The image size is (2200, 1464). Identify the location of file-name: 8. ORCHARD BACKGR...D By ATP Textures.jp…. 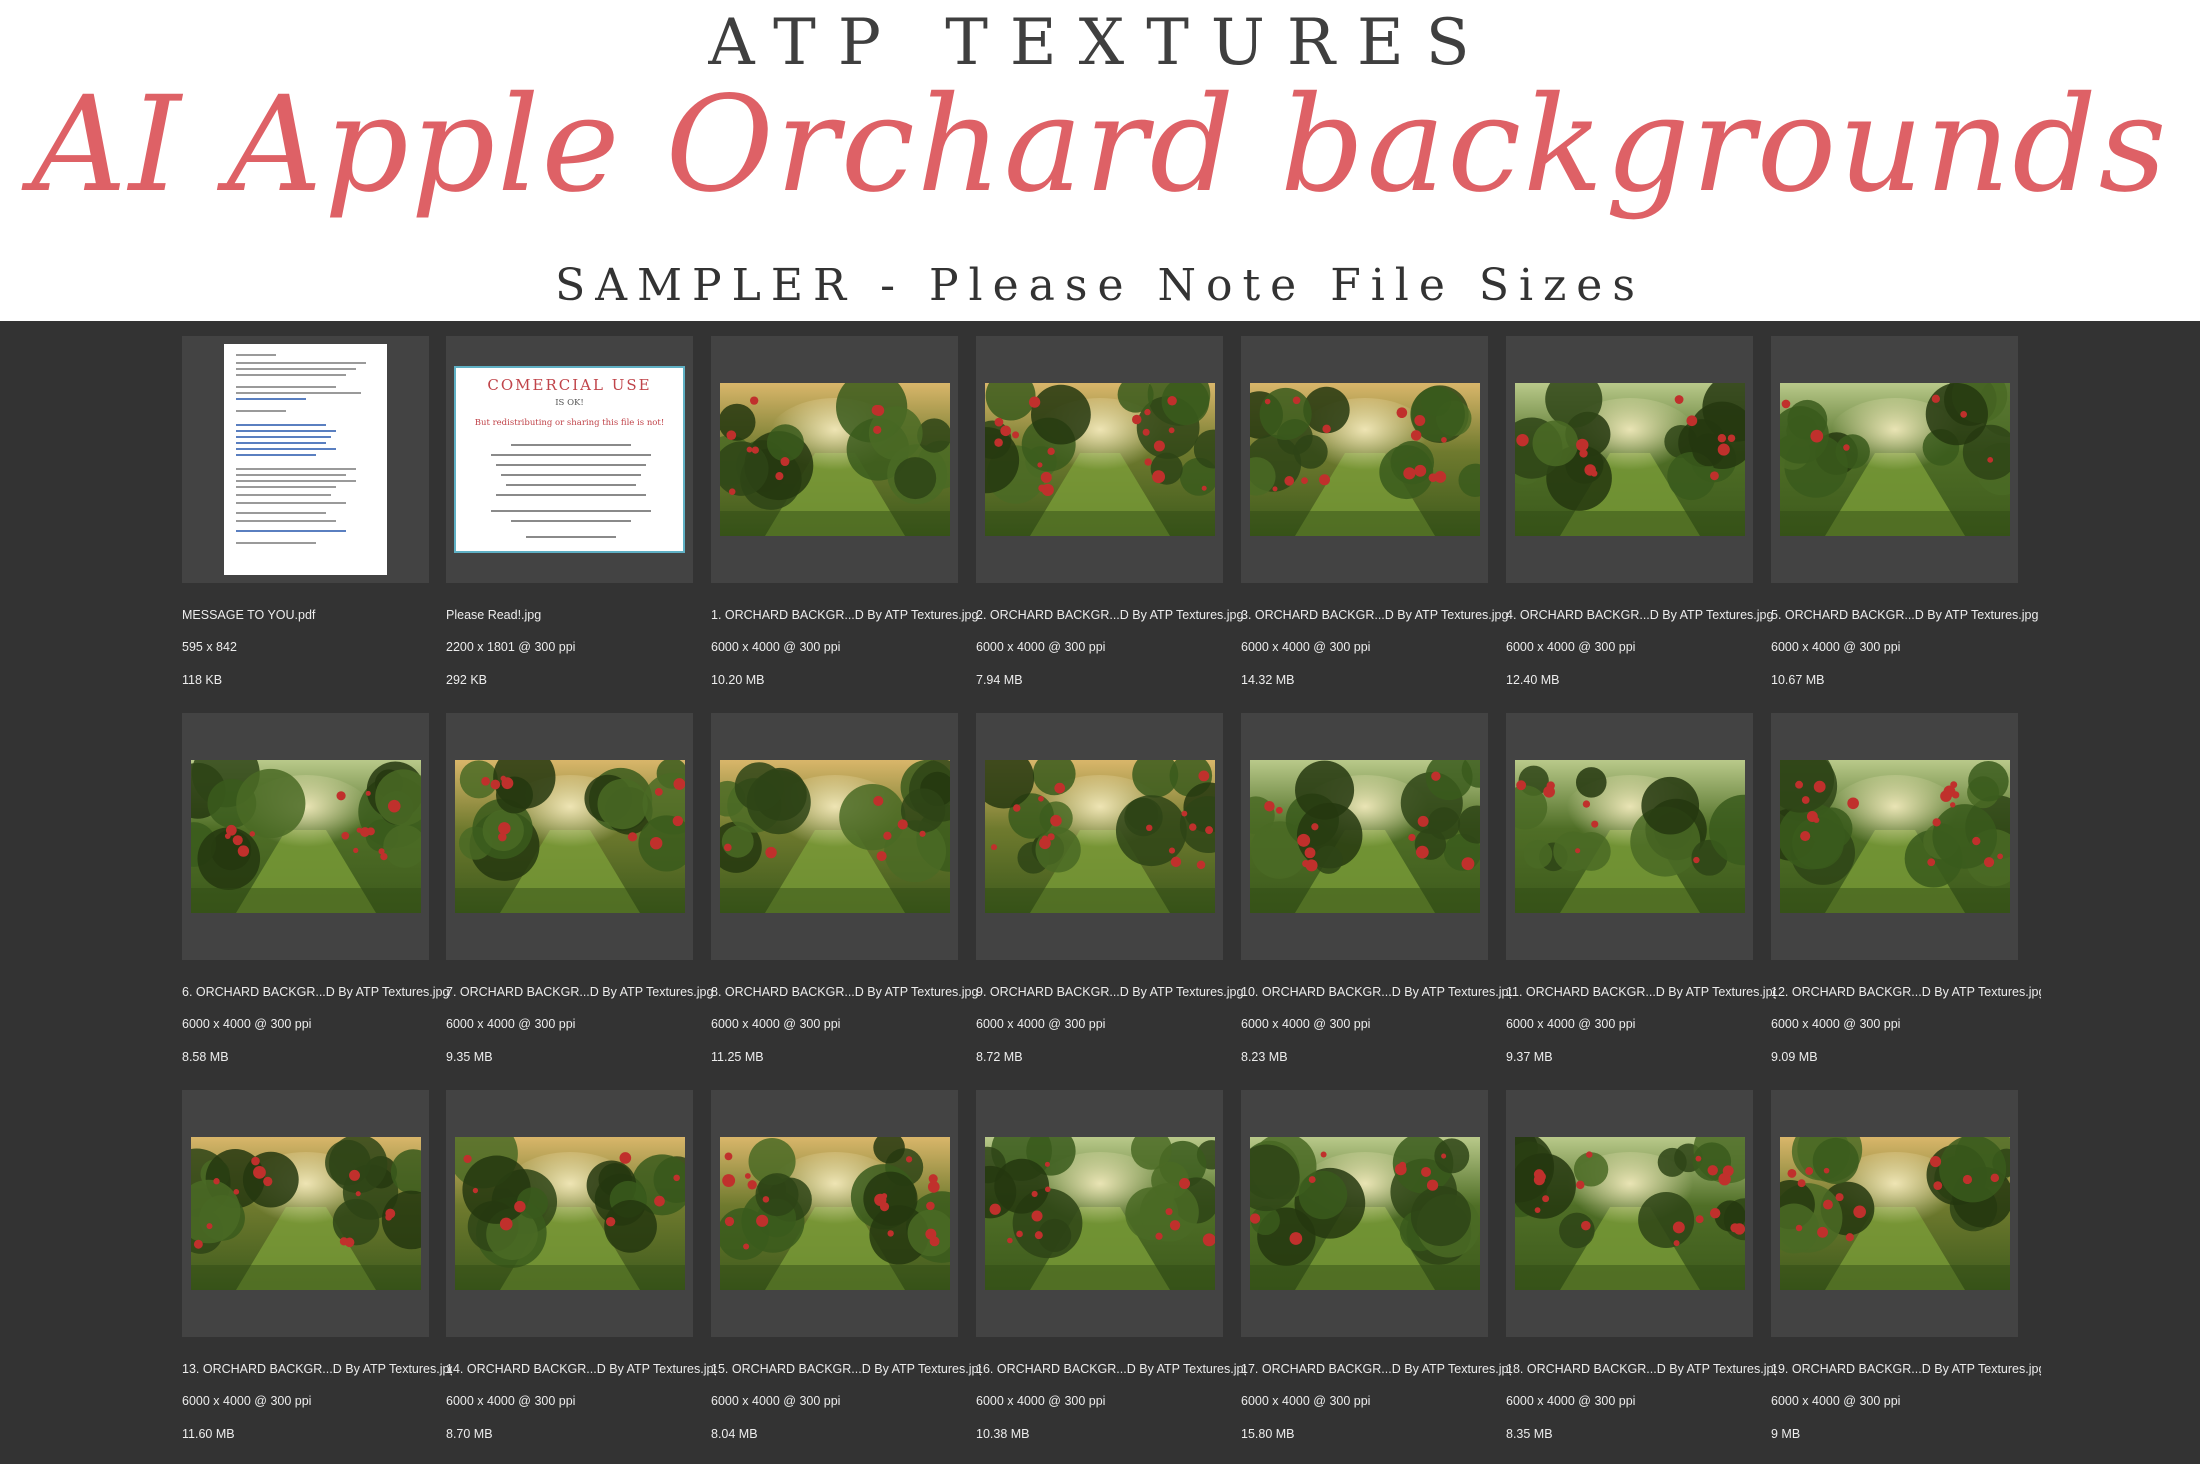
(845, 992).